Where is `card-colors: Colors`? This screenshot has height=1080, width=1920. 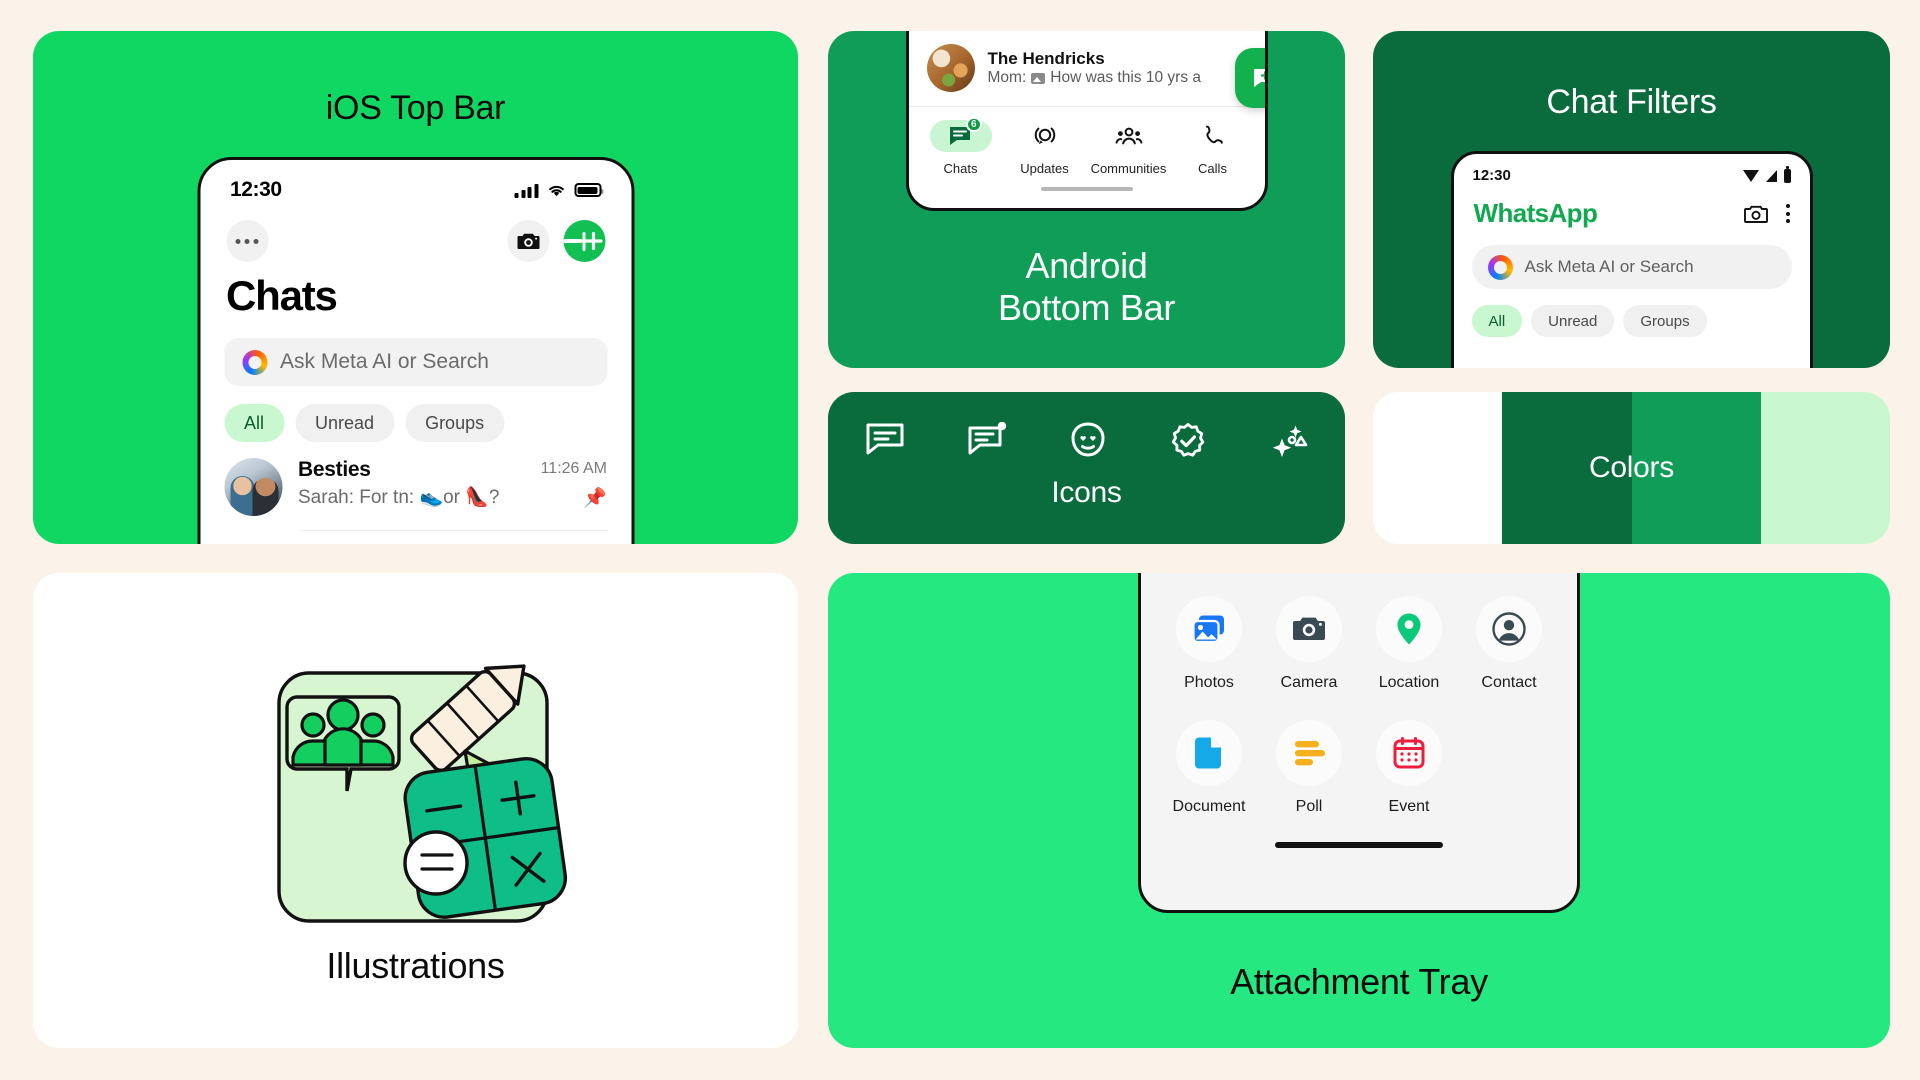
card-colors: Colors is located at coordinates (1631, 468).